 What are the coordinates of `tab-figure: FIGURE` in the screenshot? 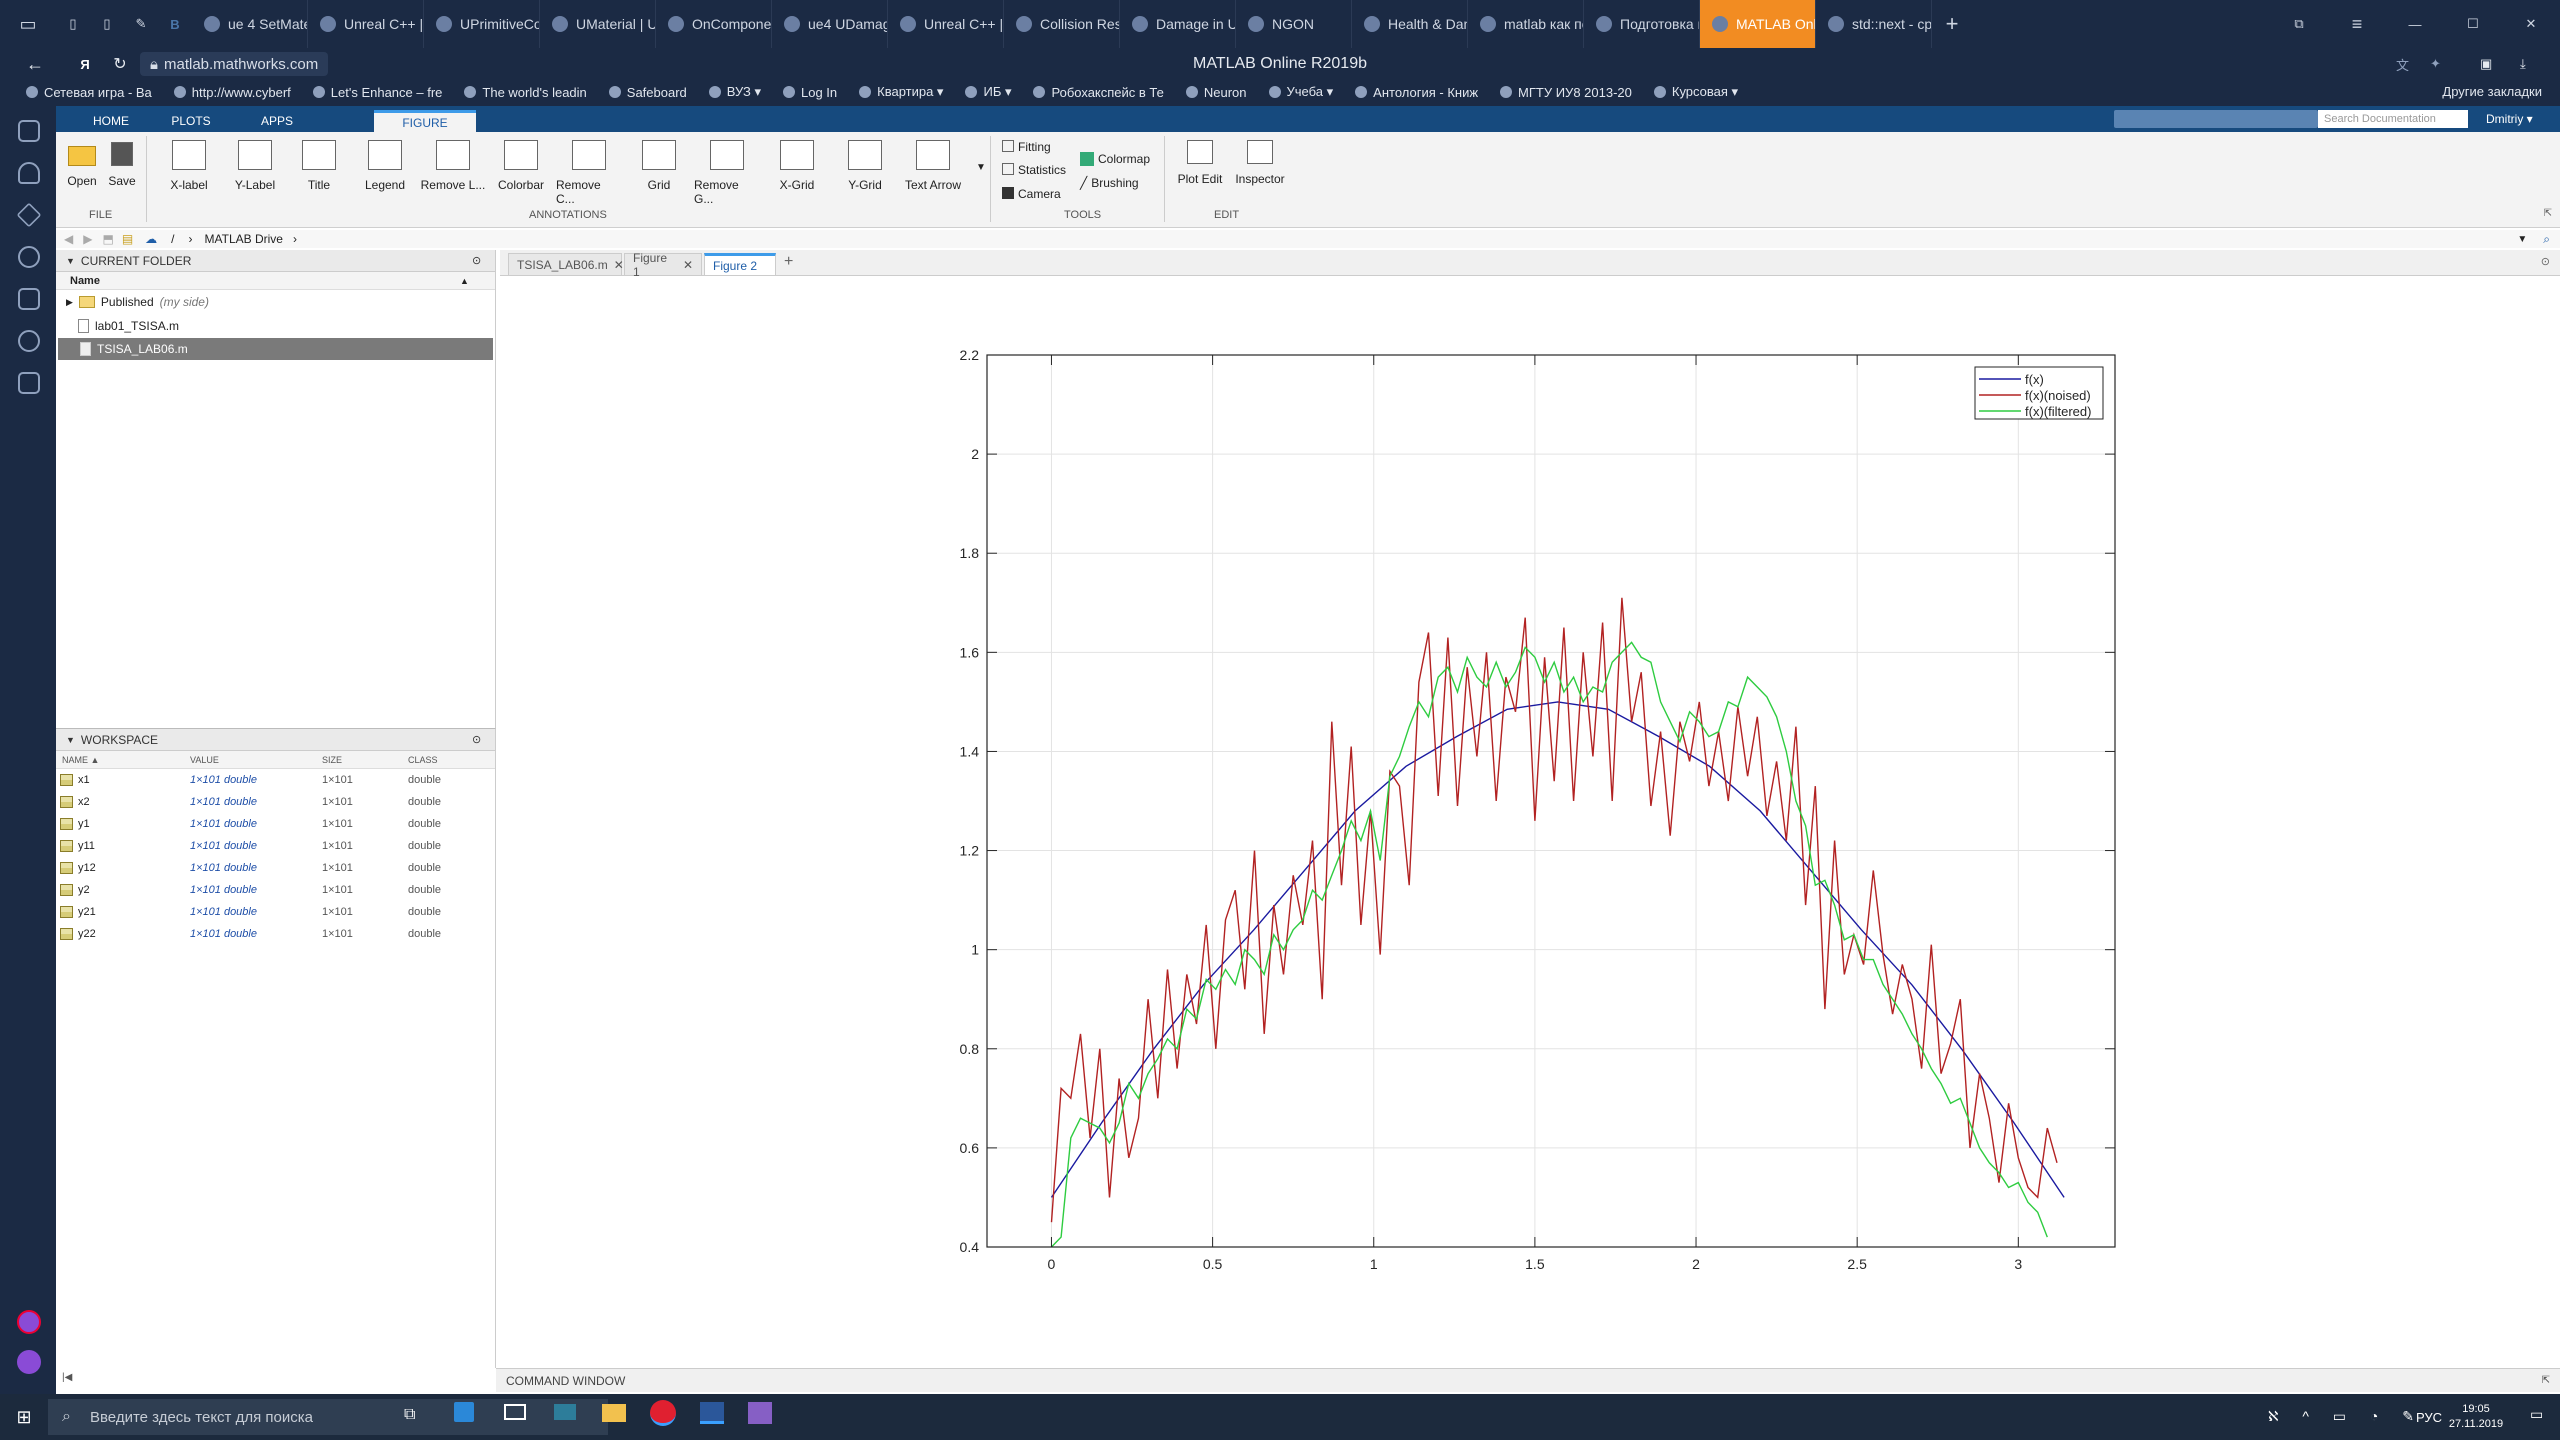 It's located at (425, 121).